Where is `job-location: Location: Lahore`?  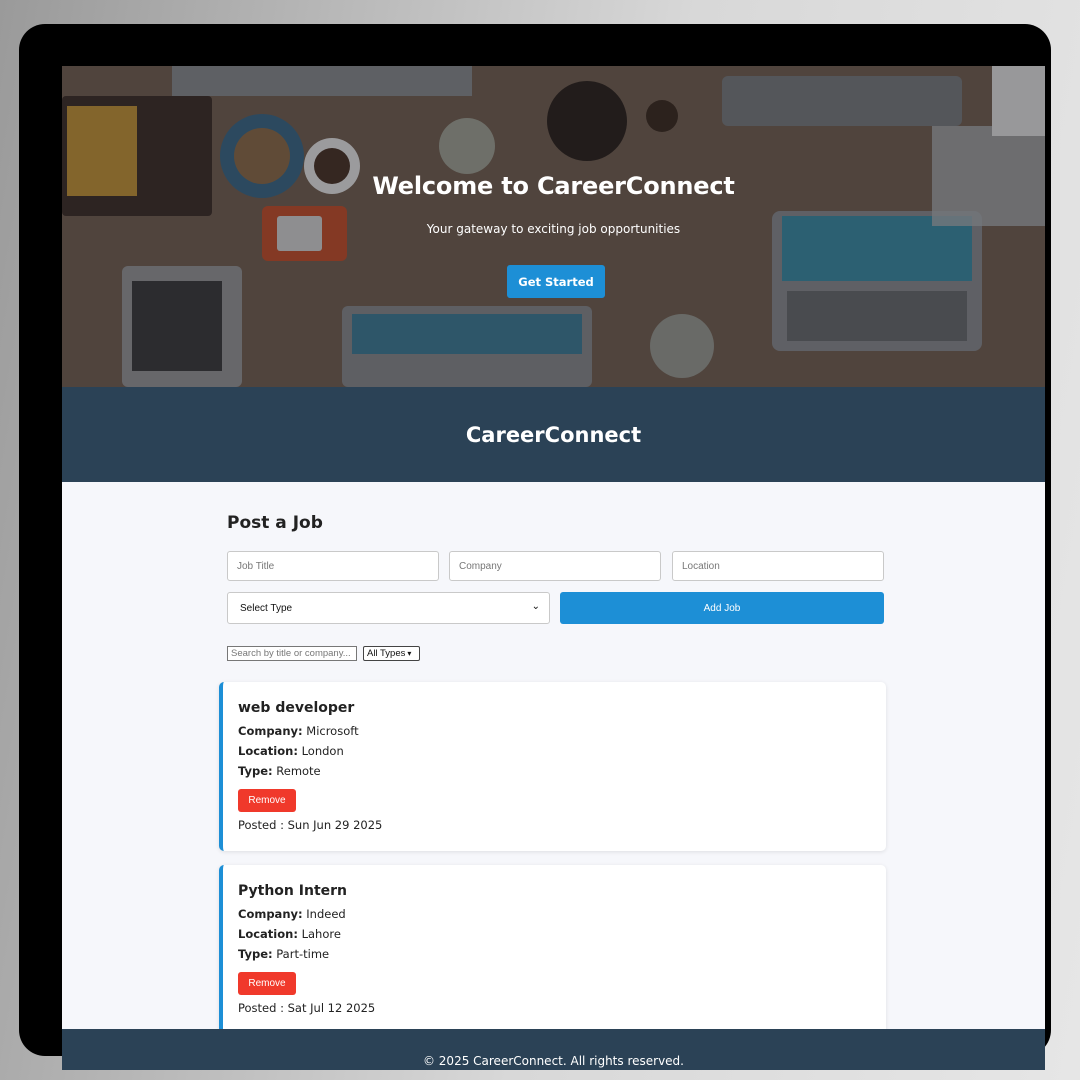 job-location: Location: Lahore is located at coordinates (289, 934).